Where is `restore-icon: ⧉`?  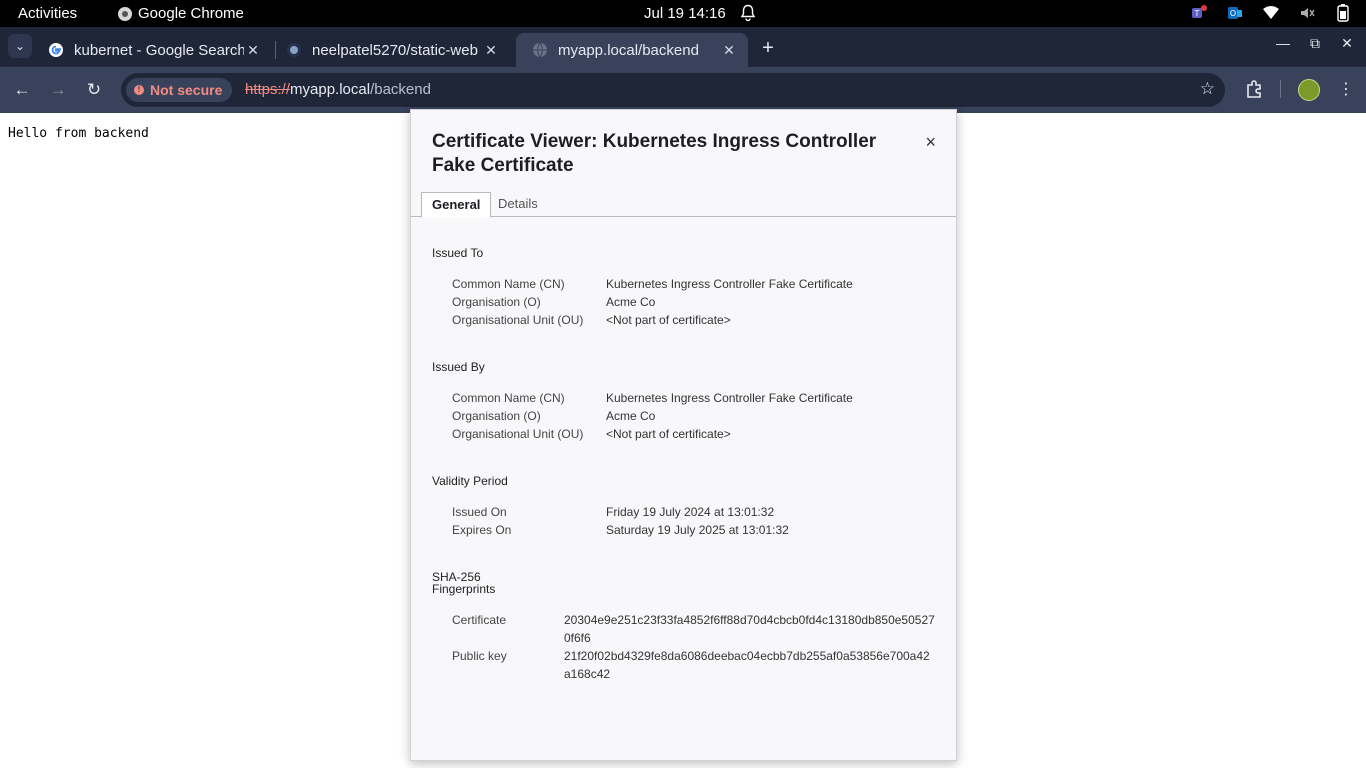 restore-icon: ⧉ is located at coordinates (1315, 43).